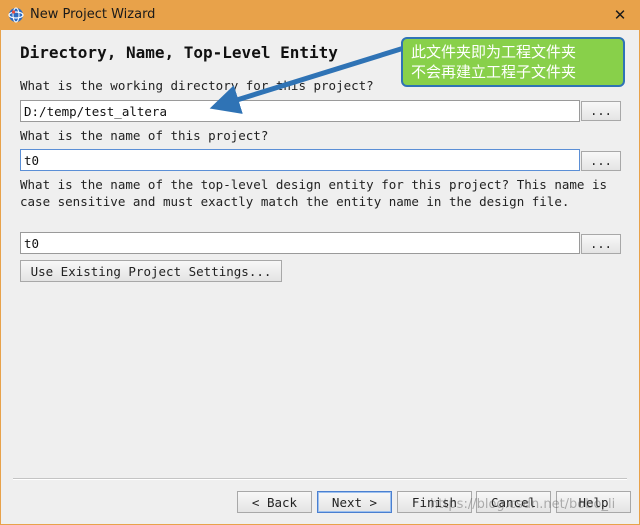 This screenshot has height=525, width=640. Describe the element at coordinates (320, 15) in the screenshot. I see `title-bar: New Project Wizard ✕` at that location.